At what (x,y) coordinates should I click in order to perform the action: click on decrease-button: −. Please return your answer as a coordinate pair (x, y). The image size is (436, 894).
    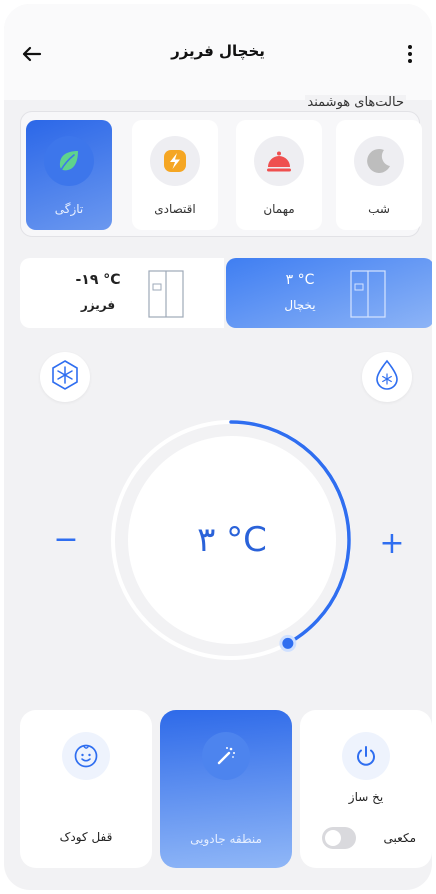
    Looking at the image, I should click on (66, 540).